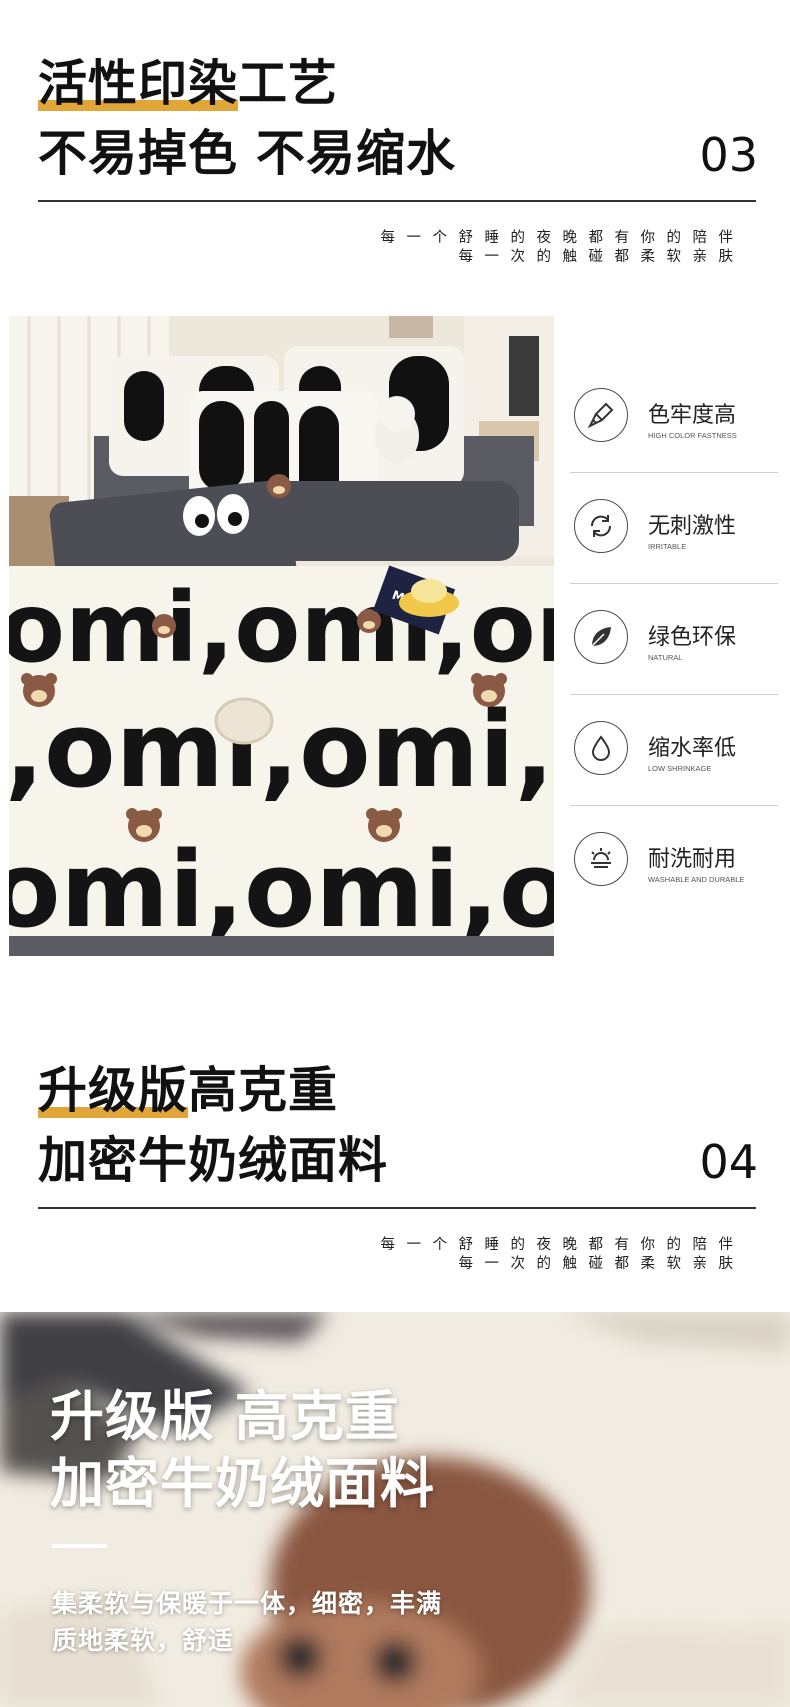  Describe the element at coordinates (728, 1162) in the screenshot. I see `section-number: 04` at that location.